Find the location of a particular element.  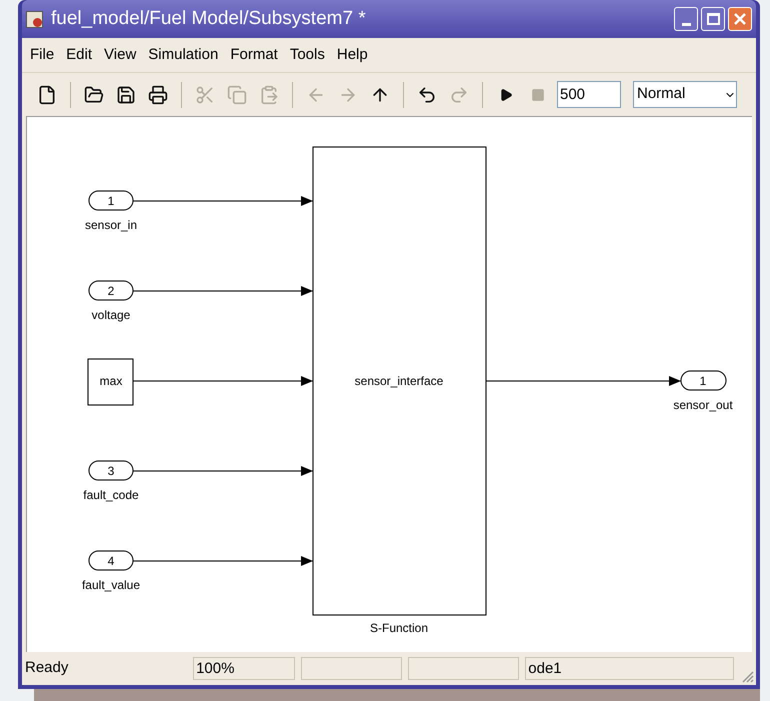

minimize-button is located at coordinates (686, 19).